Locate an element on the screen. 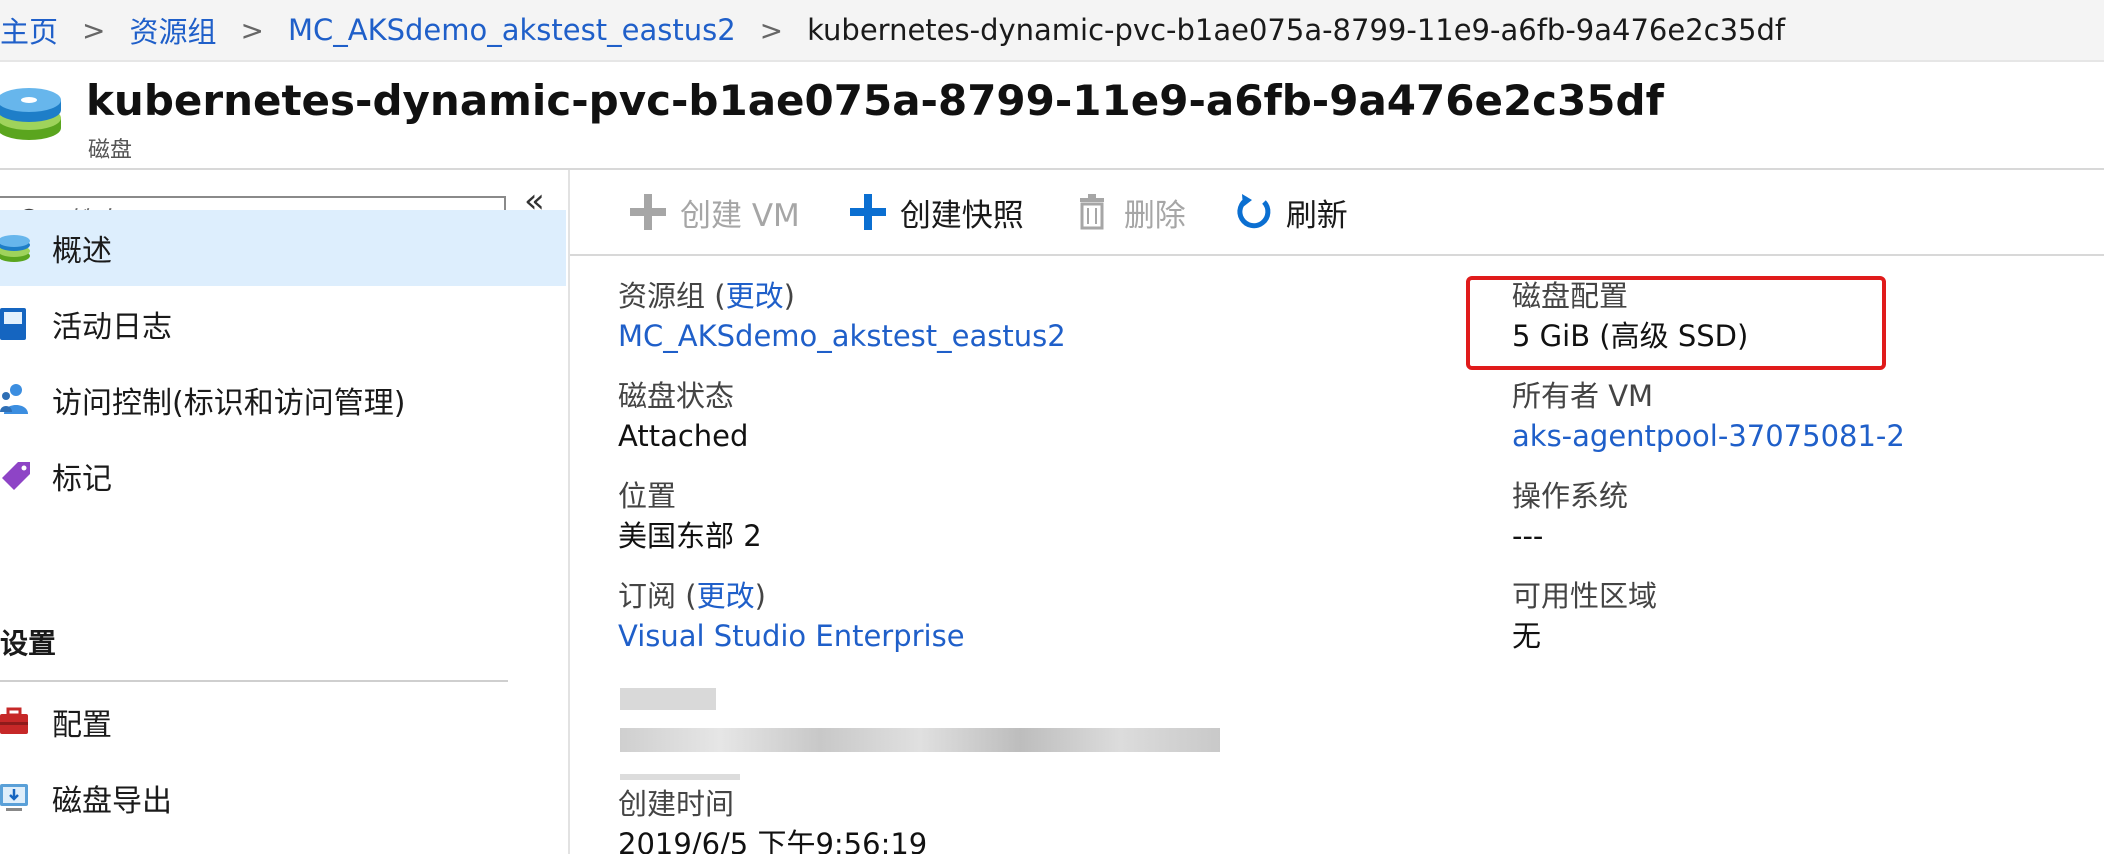  overview-disk-icon is located at coordinates (15, 248).